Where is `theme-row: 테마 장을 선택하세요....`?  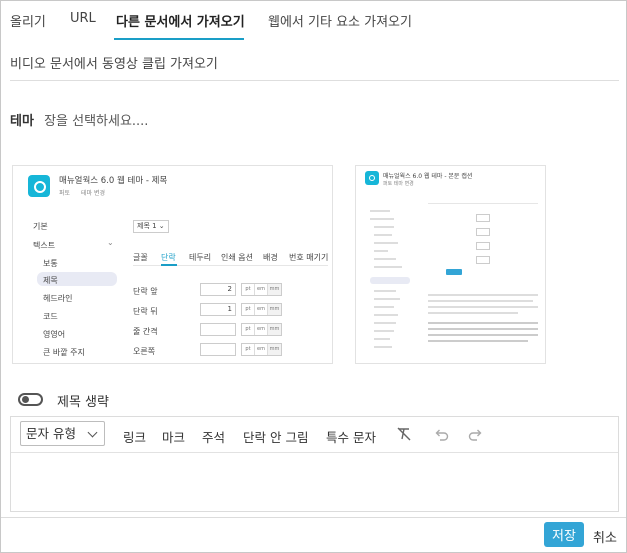
theme-row: 테마 장을 선택하세요.... is located at coordinates (79, 119).